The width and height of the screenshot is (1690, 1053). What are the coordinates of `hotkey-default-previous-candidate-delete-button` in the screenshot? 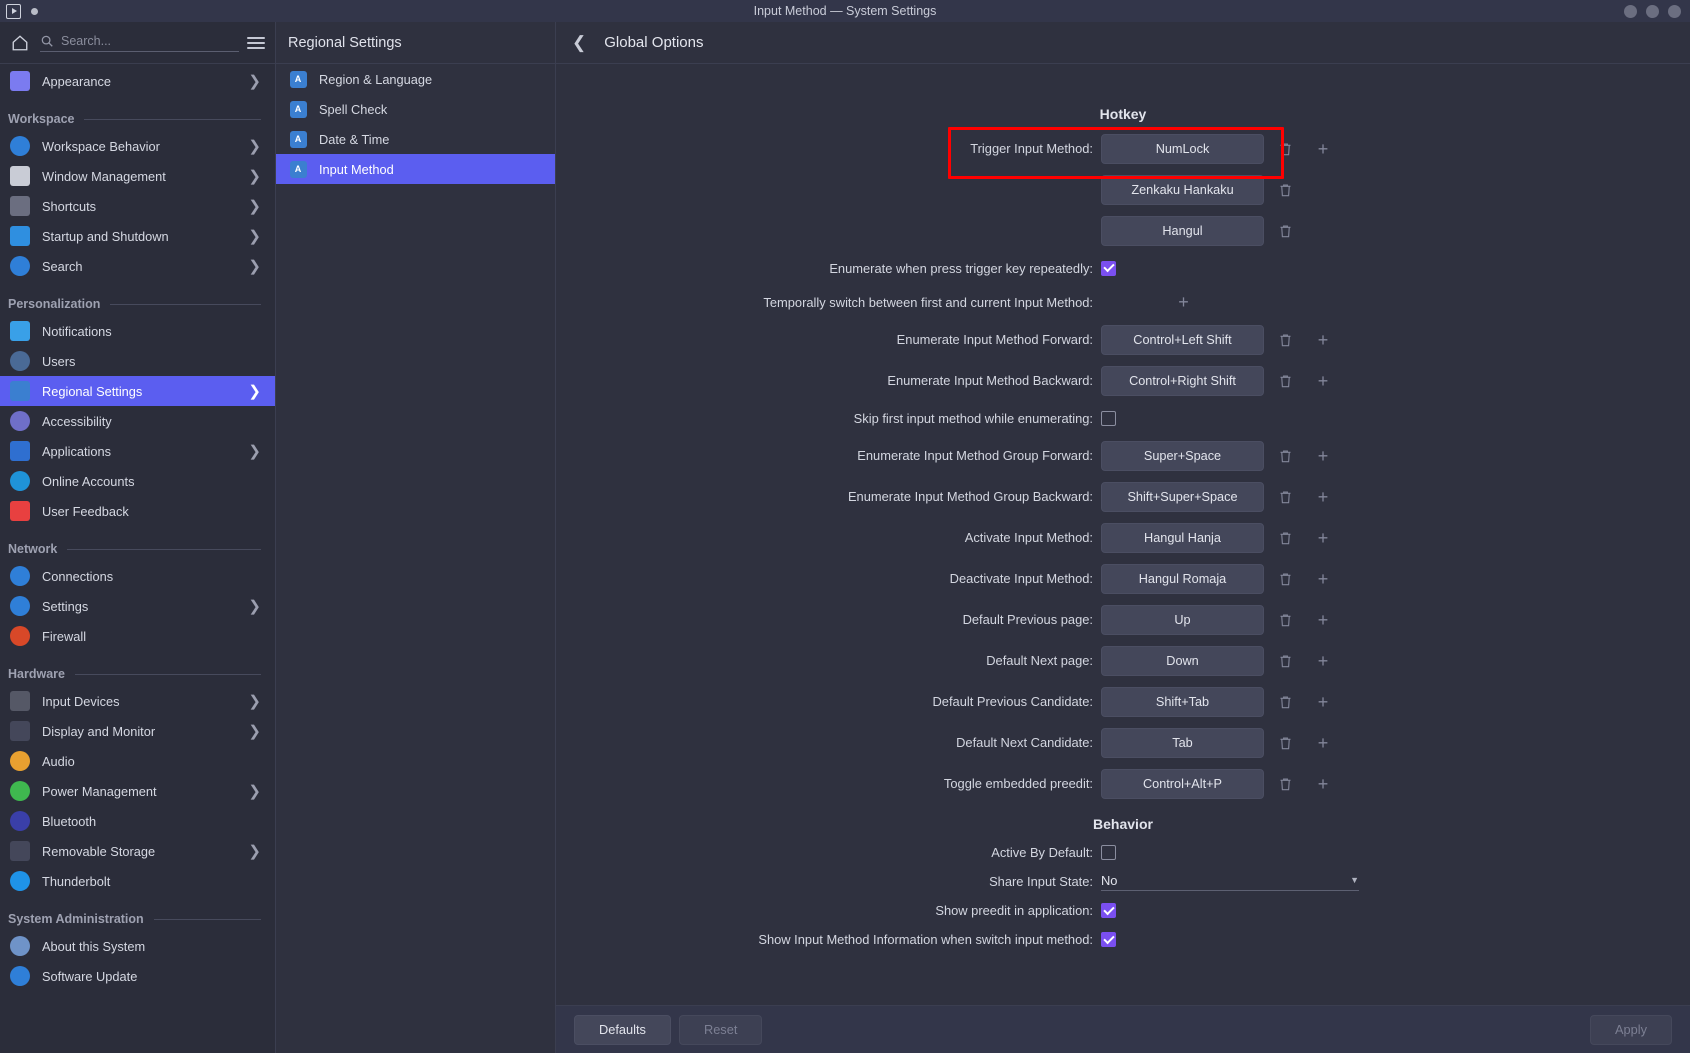 It's located at (1285, 702).